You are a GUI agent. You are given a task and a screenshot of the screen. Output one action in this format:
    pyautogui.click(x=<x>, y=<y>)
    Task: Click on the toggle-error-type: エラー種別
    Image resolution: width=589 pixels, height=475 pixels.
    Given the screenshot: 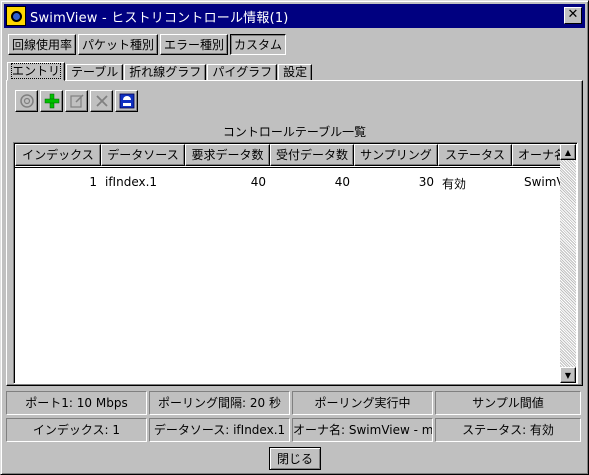 What is the action you would take?
    pyautogui.click(x=194, y=44)
    